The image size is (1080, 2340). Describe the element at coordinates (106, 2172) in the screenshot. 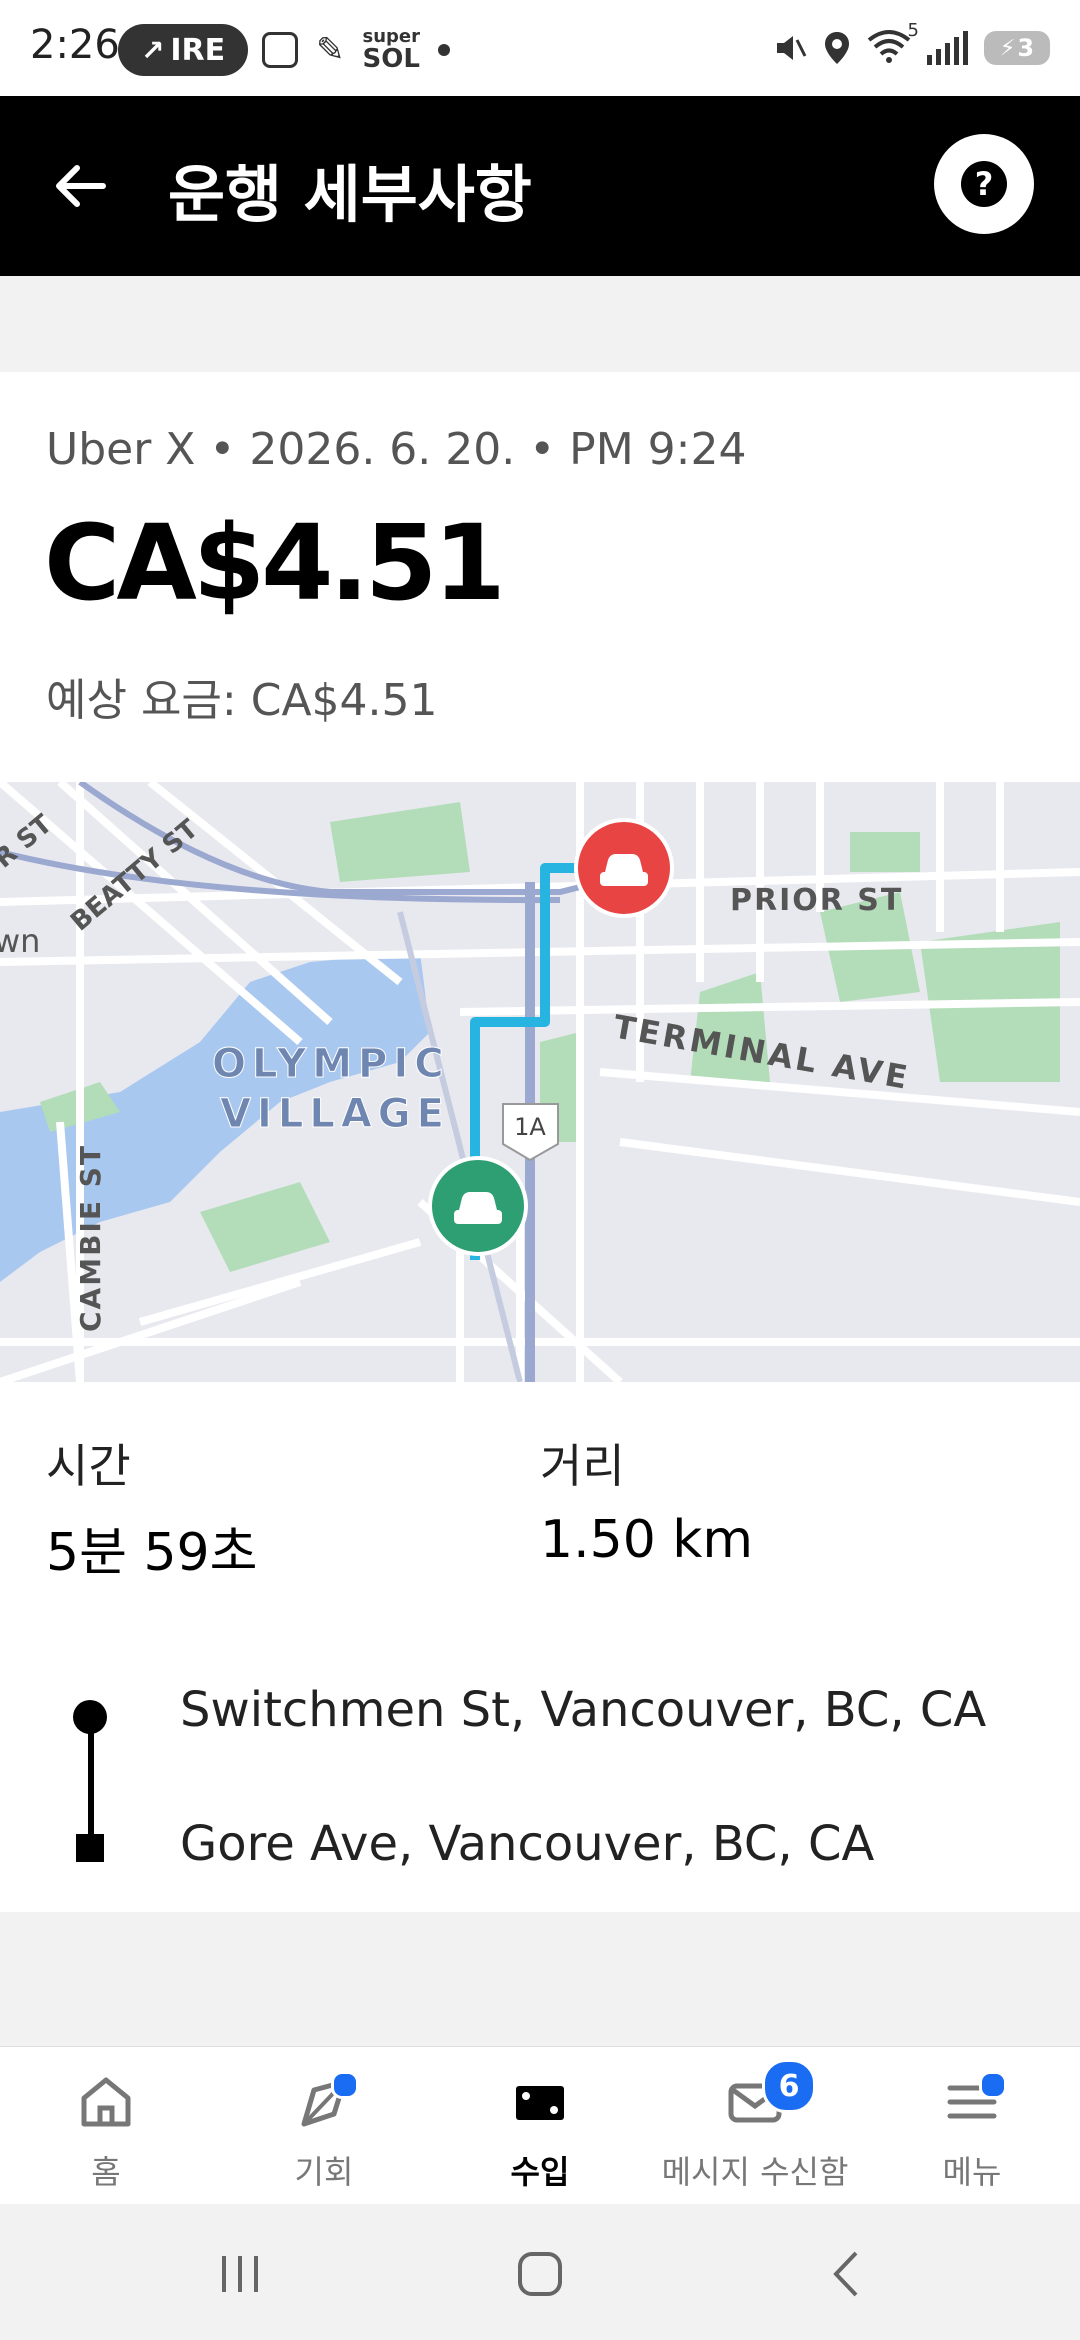

I see `nav-home-label: 홈` at that location.